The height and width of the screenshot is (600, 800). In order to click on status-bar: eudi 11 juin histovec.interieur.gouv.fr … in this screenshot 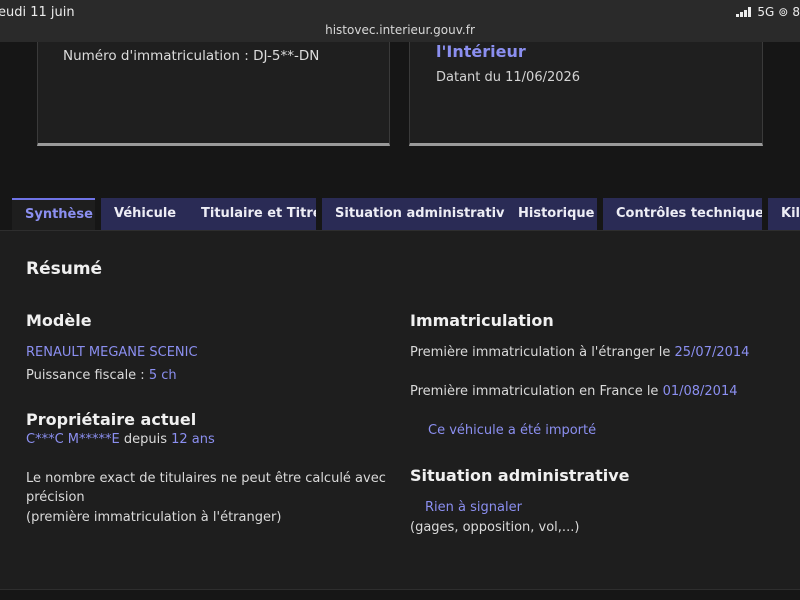, I will do `click(400, 21)`.